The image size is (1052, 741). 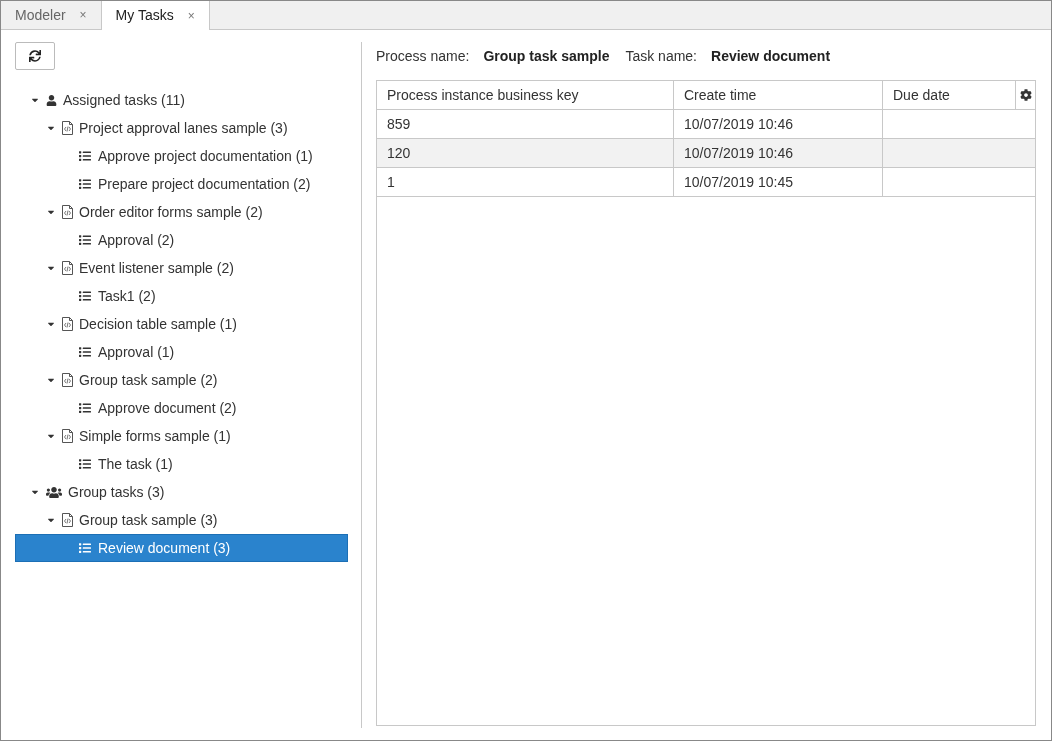 What do you see at coordinates (525, 124) in the screenshot?
I see `table-cell: 859` at bounding box center [525, 124].